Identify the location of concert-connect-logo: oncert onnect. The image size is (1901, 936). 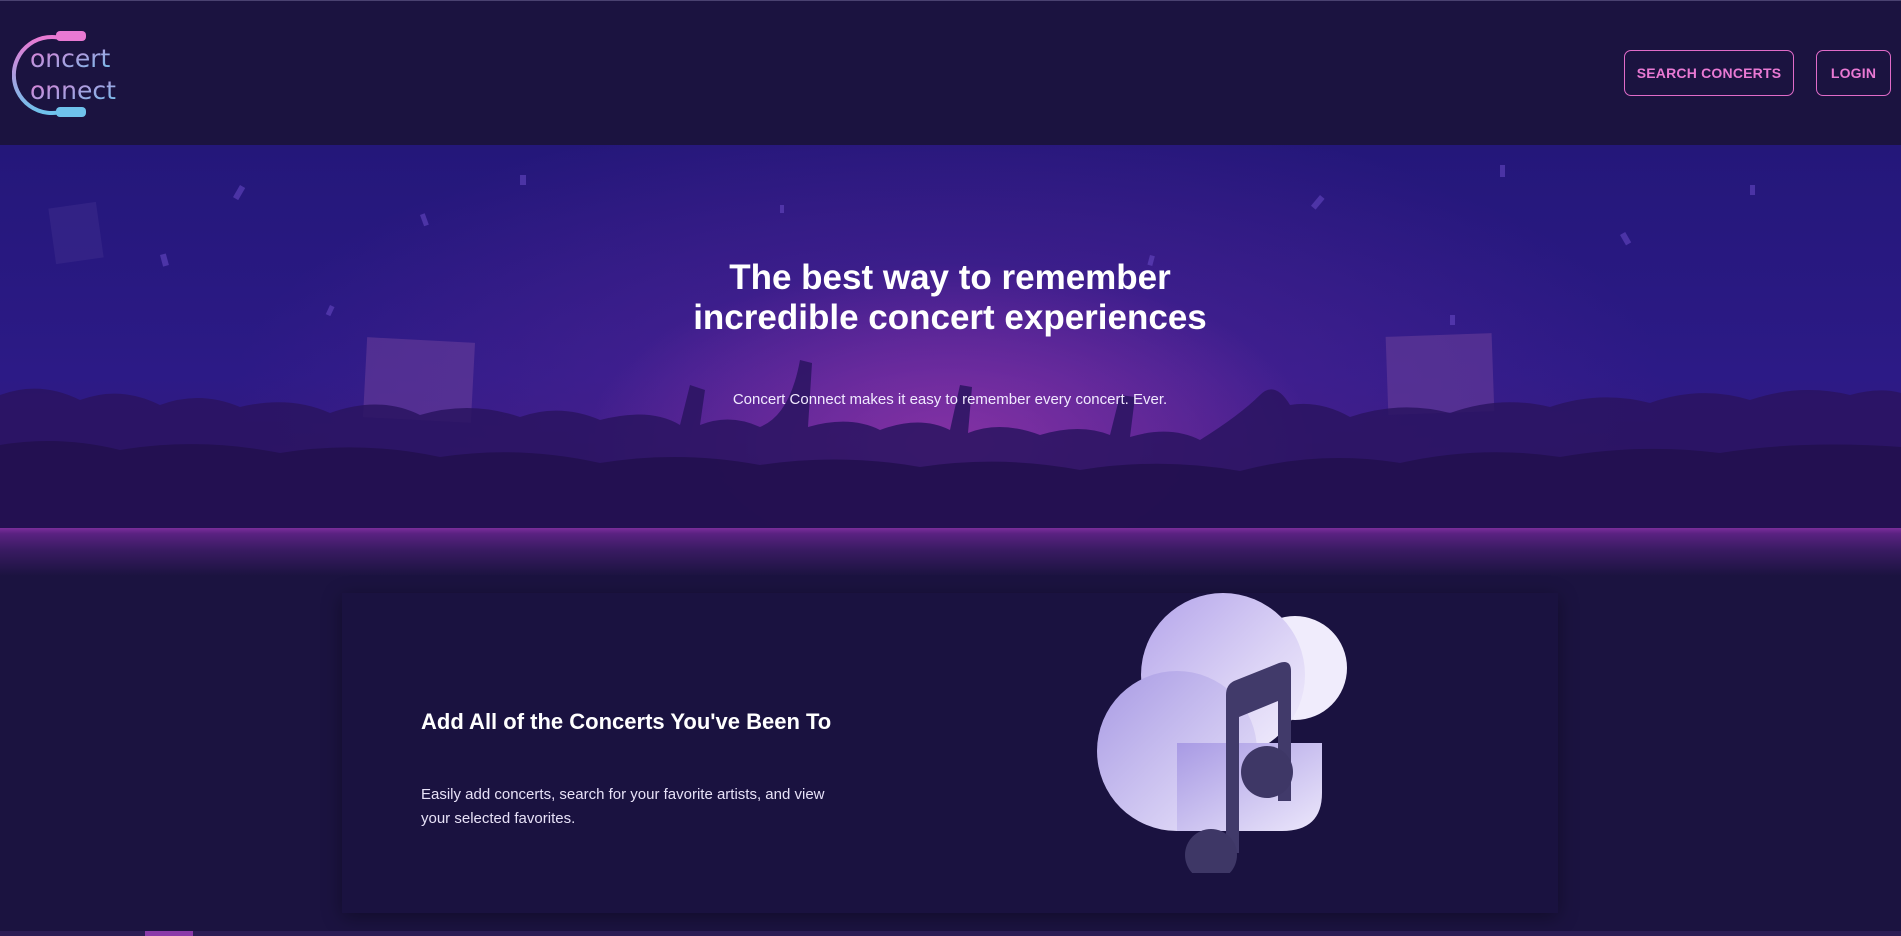
(71, 74).